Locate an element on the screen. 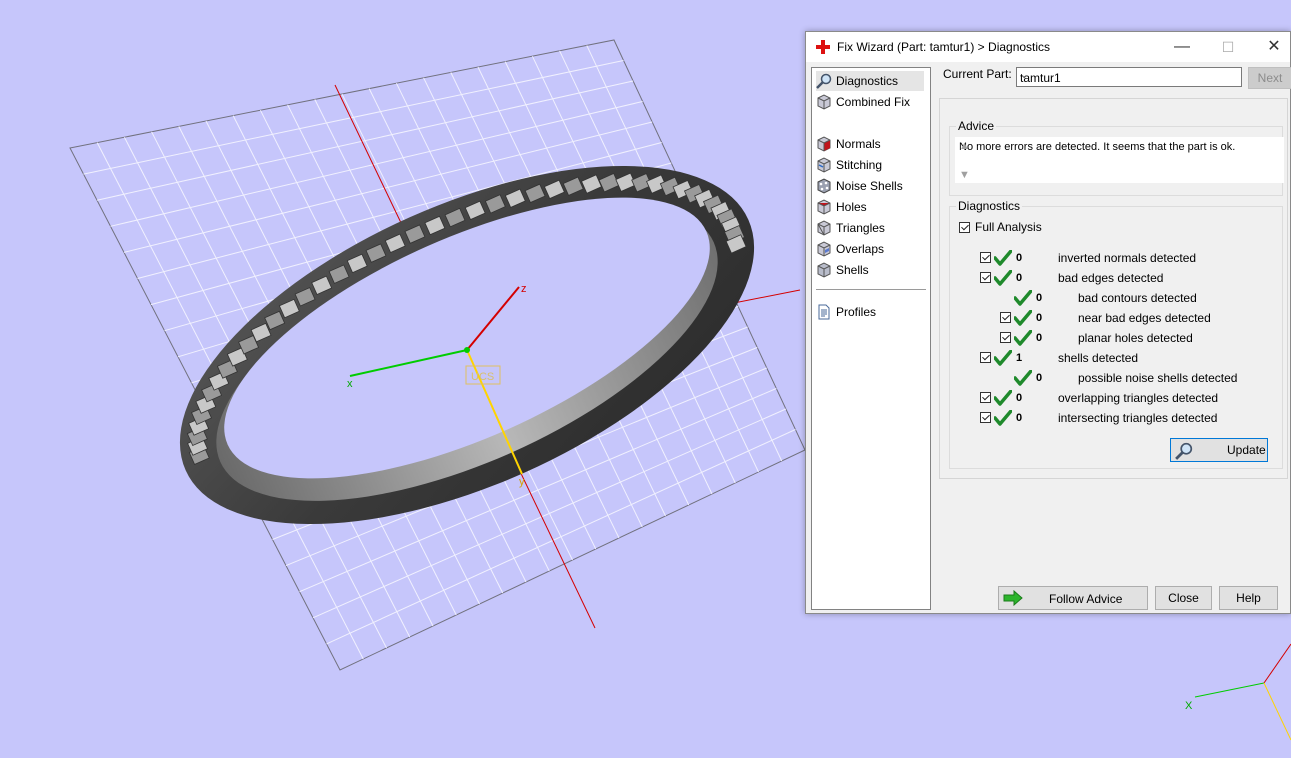 The width and height of the screenshot is (1291, 758). nav-separator is located at coordinates (871, 289).